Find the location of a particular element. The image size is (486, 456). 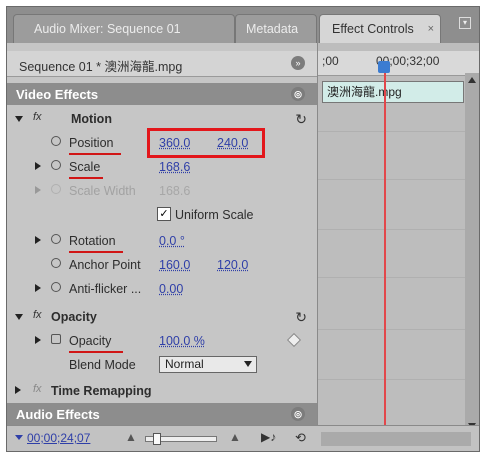

tab-effect-controls: Effect Controls × is located at coordinates (380, 28).